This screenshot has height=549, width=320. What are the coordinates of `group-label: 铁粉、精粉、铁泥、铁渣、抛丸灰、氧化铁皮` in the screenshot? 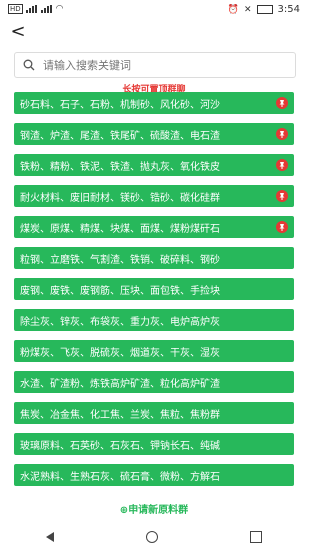 It's located at (120, 167).